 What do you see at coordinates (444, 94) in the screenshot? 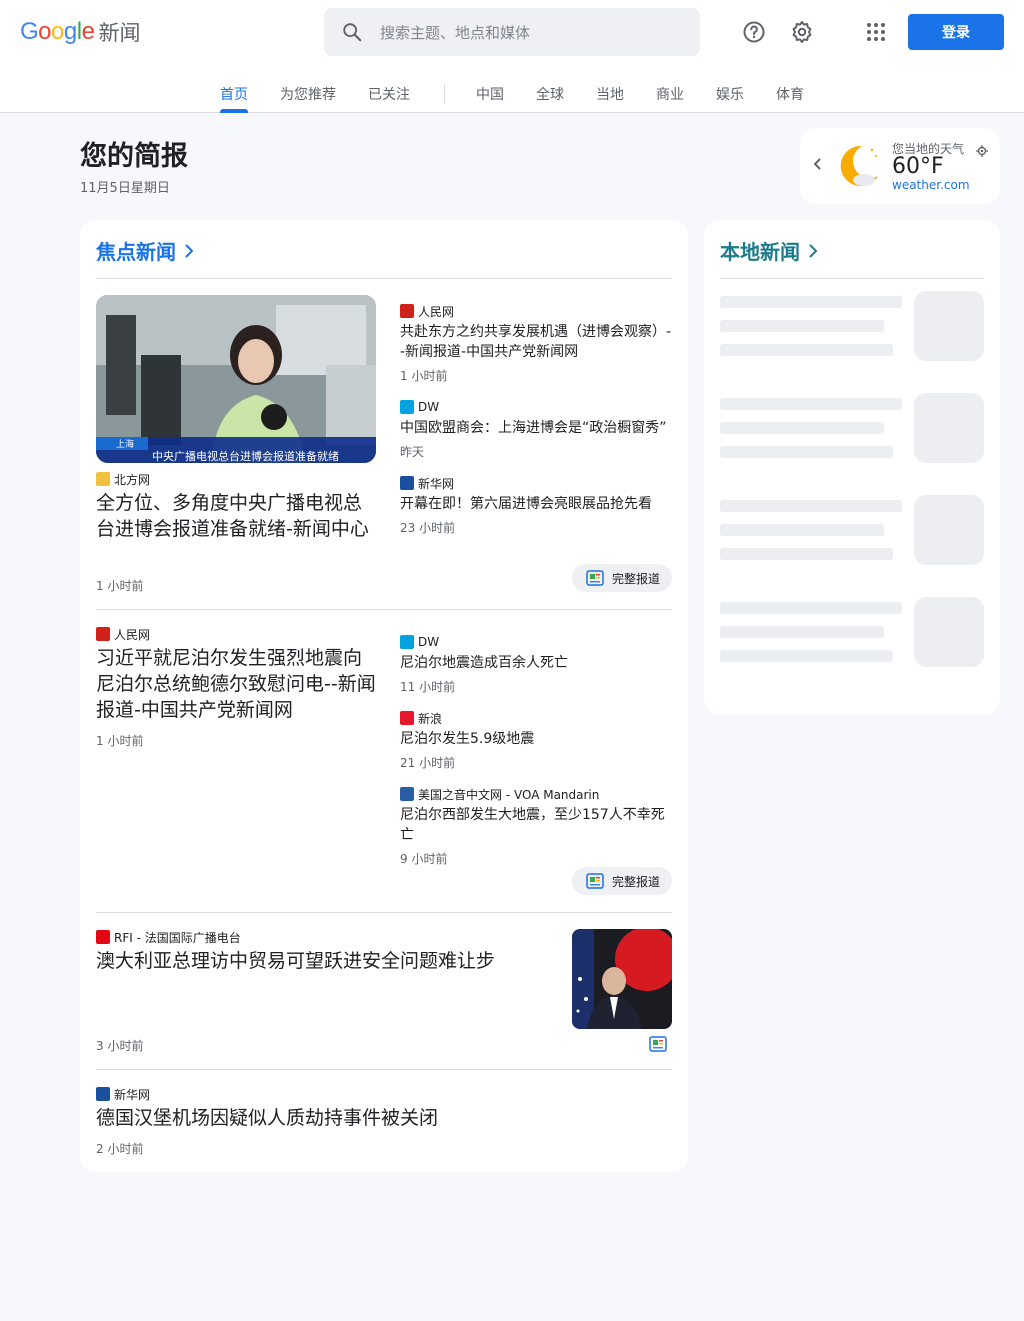
I see `tab-divider` at bounding box center [444, 94].